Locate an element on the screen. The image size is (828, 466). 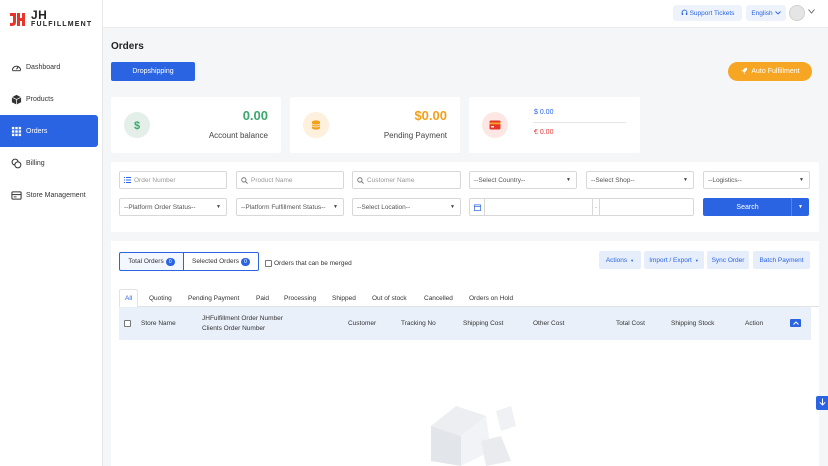
platform-order-status-select: --Platform Order Status-- ▼ is located at coordinates (173, 207).